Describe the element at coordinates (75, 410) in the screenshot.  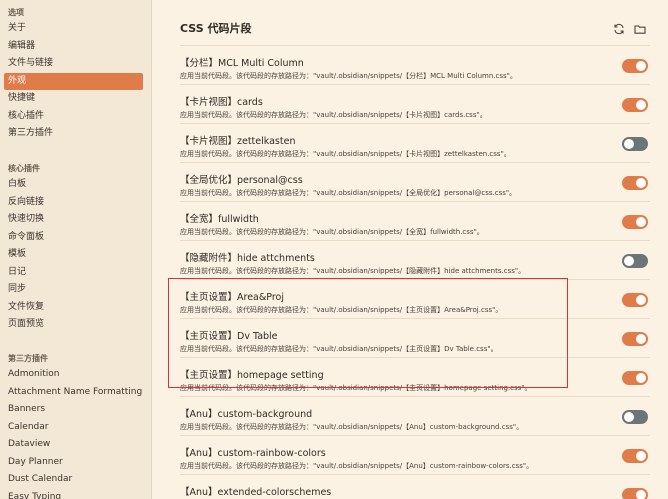
I see `sidebar-item-banners: Banners` at that location.